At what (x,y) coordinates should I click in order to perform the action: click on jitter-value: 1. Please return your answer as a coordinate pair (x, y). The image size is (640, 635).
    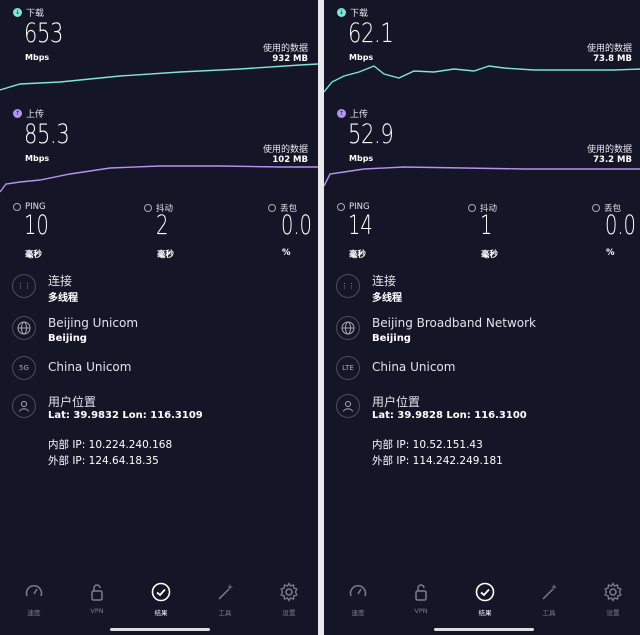
    Looking at the image, I should click on (486, 225).